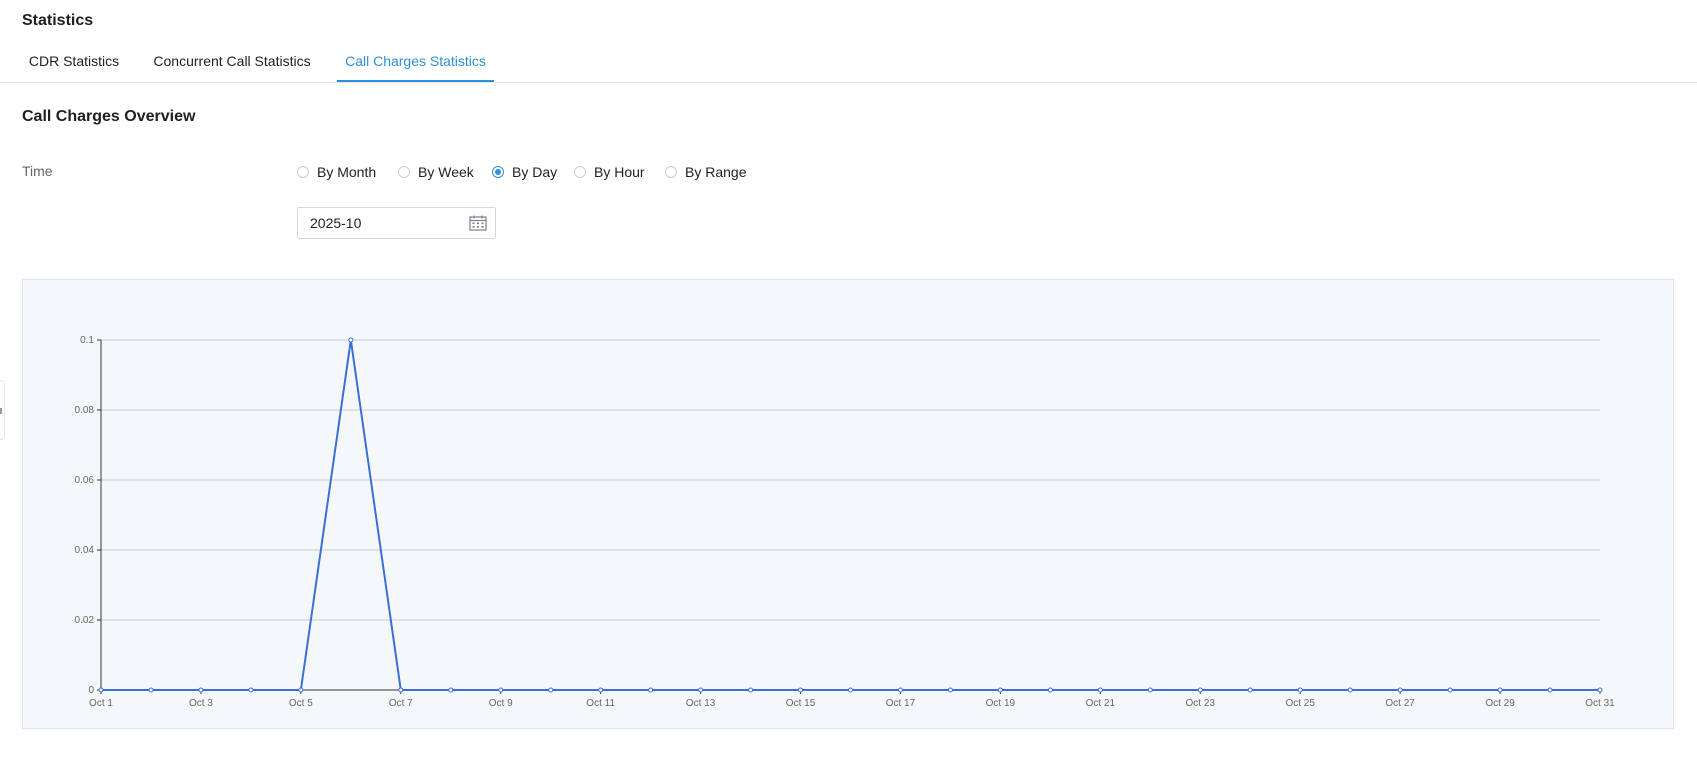 The height and width of the screenshot is (762, 1697). I want to click on x-tick-label: Oct 11, so click(600, 703).